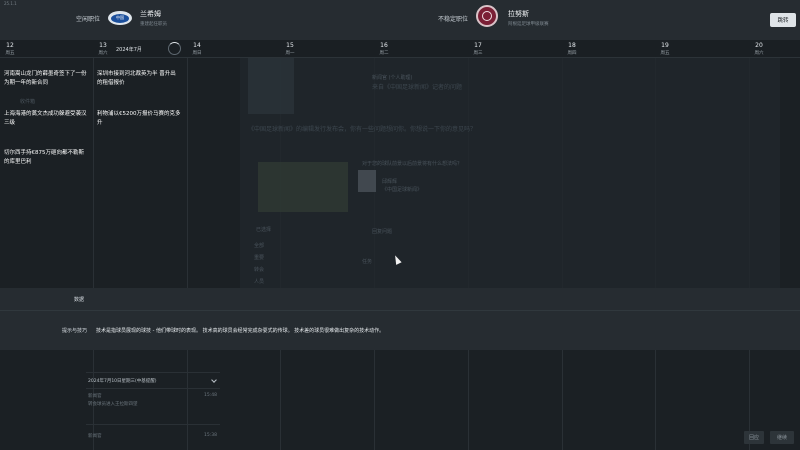 The image size is (800, 450). Describe the element at coordinates (103, 49) in the screenshot. I see `calendar-day: 13 周六` at that location.